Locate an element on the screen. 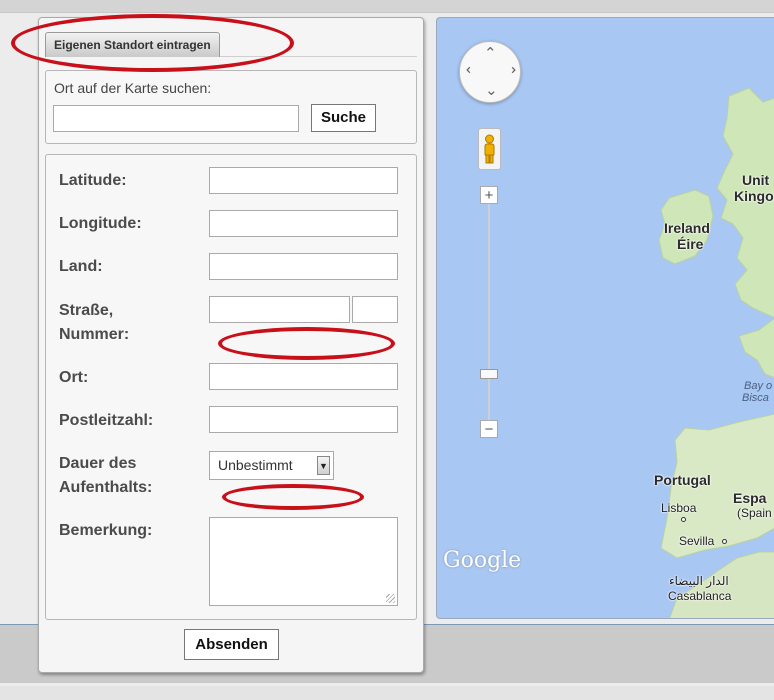 This screenshot has height=700, width=774. latitude-label: Latitude: is located at coordinates (93, 180).